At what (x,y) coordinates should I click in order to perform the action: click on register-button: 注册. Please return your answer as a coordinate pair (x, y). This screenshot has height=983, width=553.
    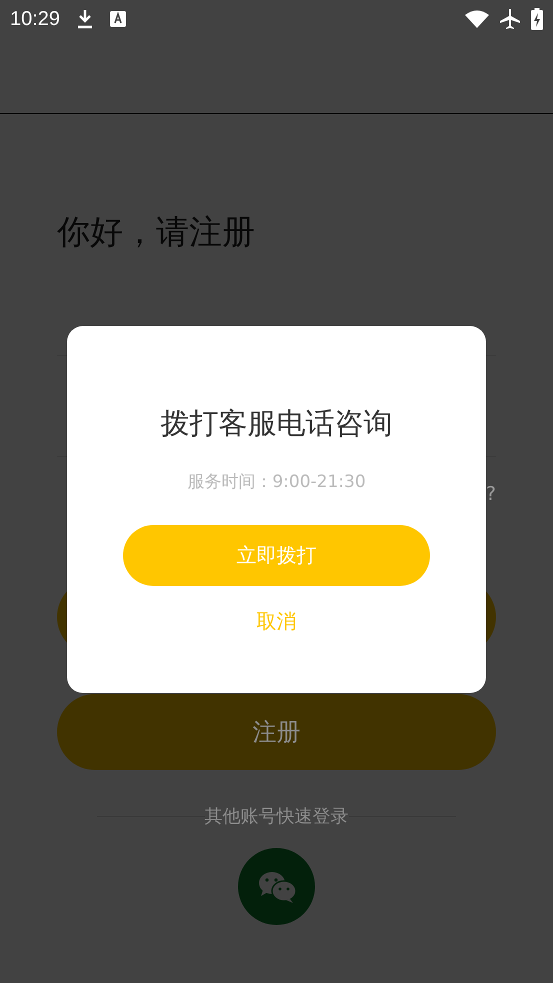
    Looking at the image, I should click on (276, 732).